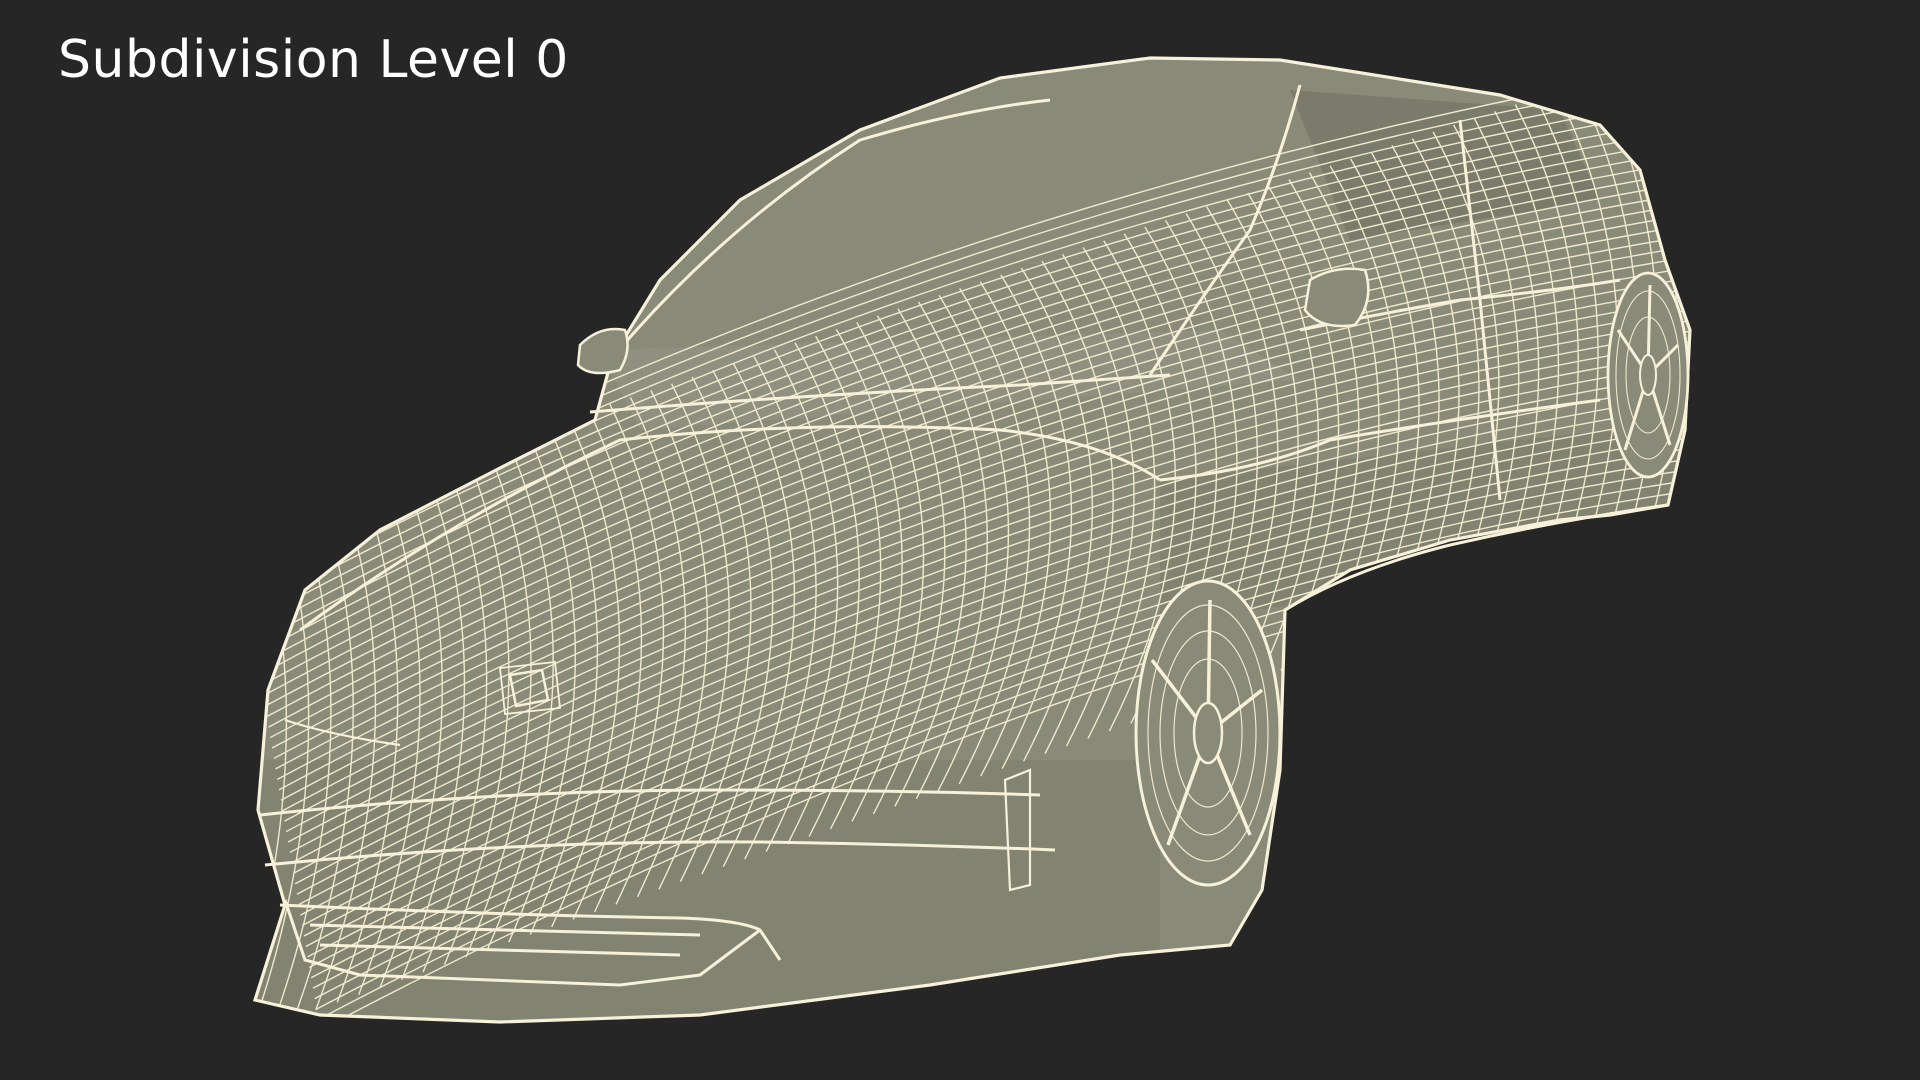 The width and height of the screenshot is (1920, 1080). Describe the element at coordinates (1648, 375) in the screenshot. I see `rear-wheel` at that location.